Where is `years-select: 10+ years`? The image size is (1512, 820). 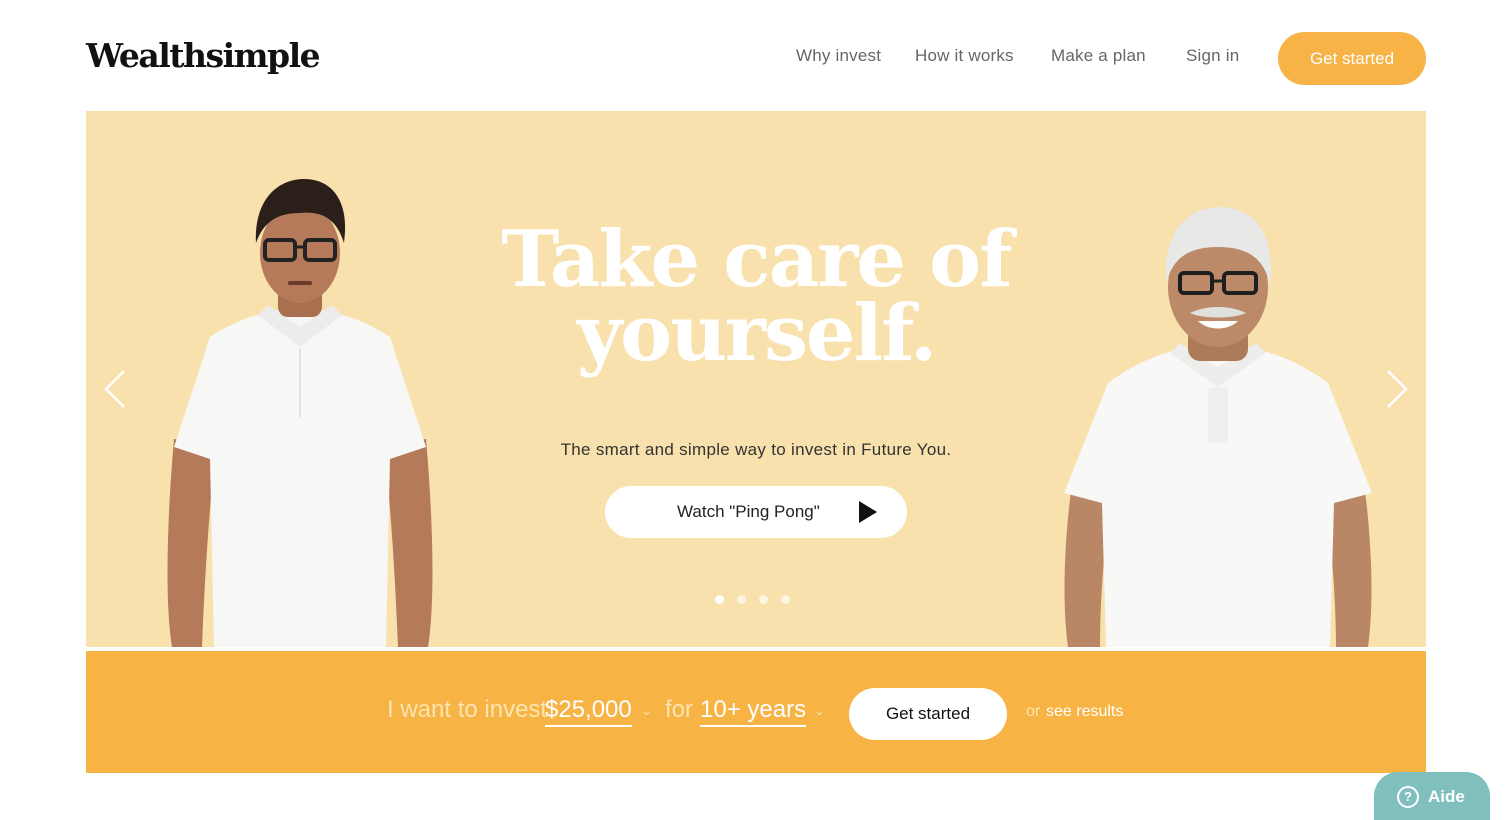
years-select: 10+ years is located at coordinates (753, 711).